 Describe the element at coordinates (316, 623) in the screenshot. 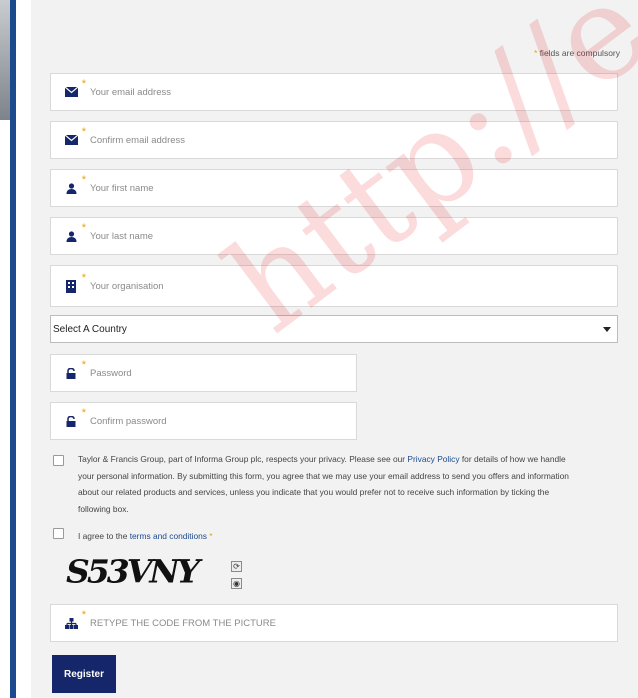

I see `captcha-code-input` at that location.